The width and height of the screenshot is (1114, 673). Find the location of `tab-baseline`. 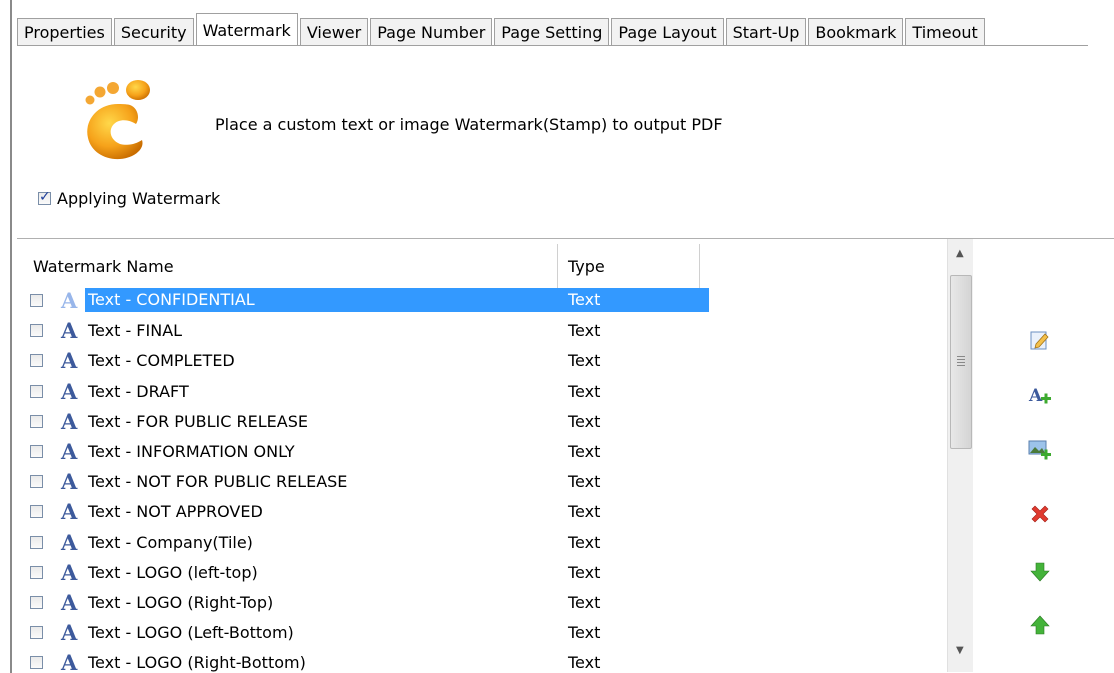

tab-baseline is located at coordinates (552, 45).